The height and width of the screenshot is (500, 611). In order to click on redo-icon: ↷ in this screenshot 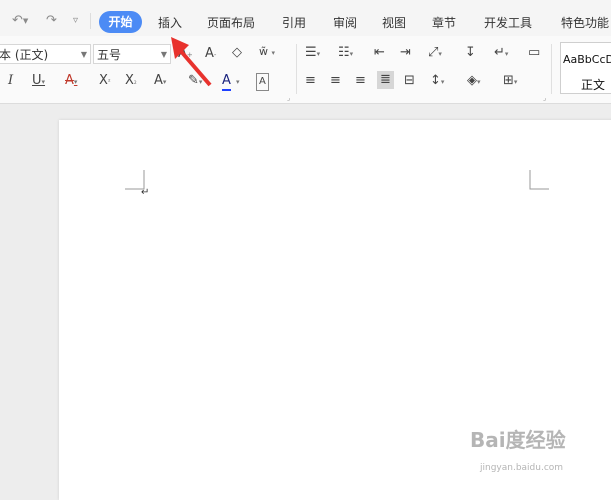, I will do `click(51, 20)`.